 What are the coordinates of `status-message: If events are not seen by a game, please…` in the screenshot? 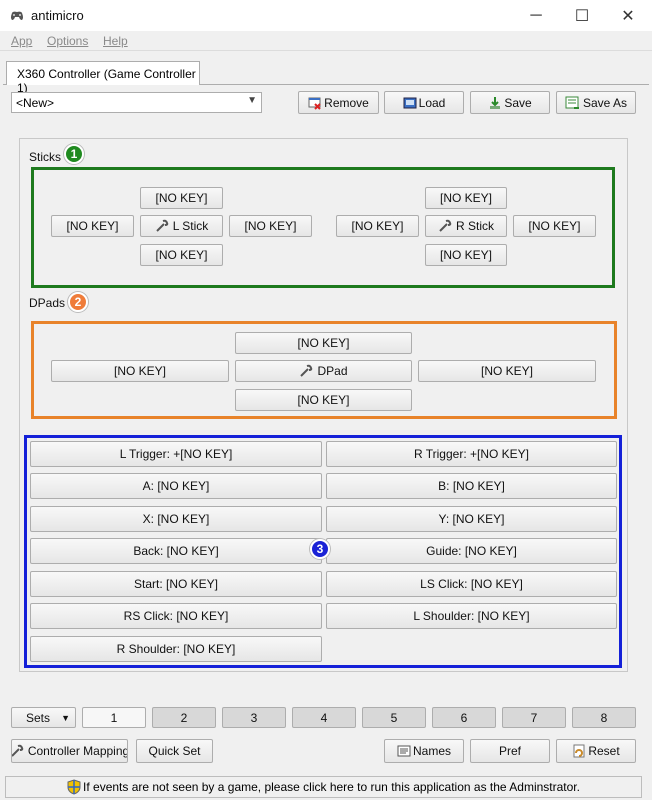 It's located at (331, 787).